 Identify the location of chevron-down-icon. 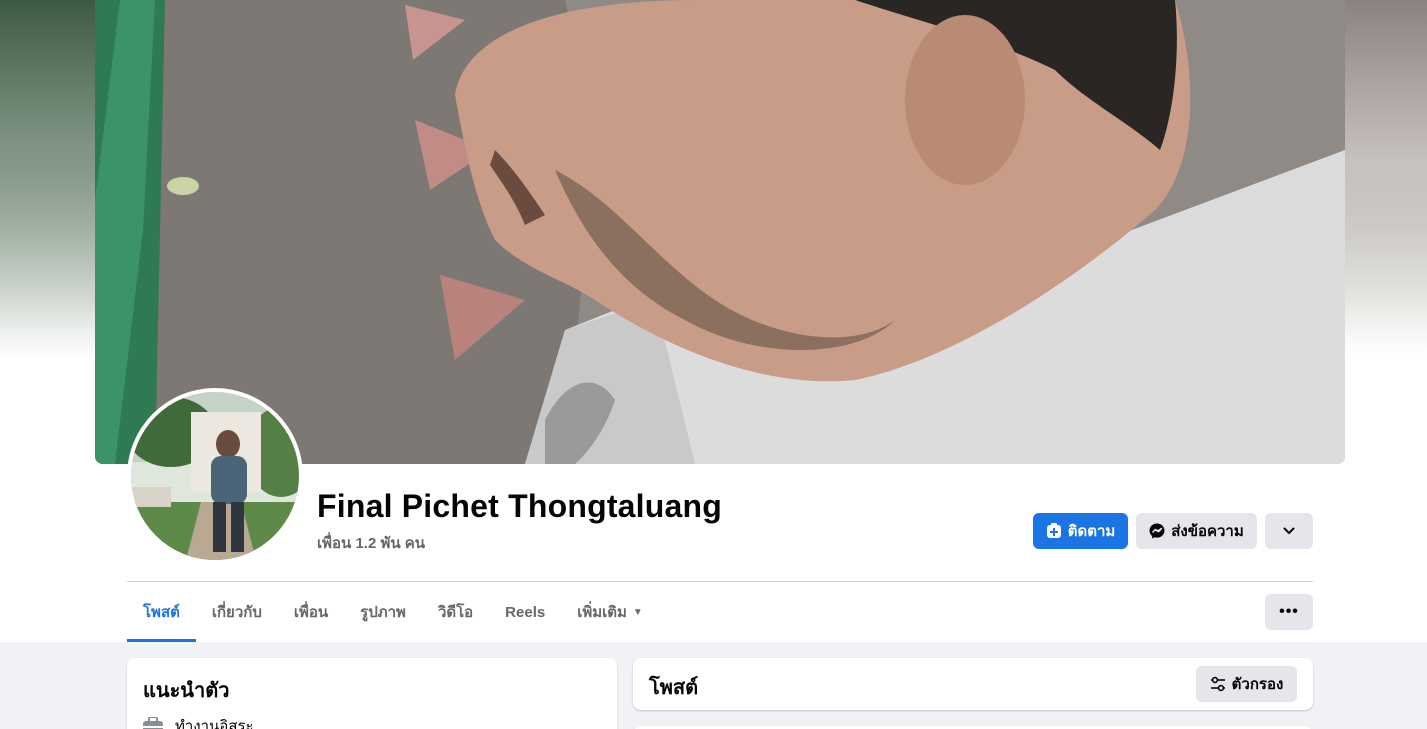
(1289, 530).